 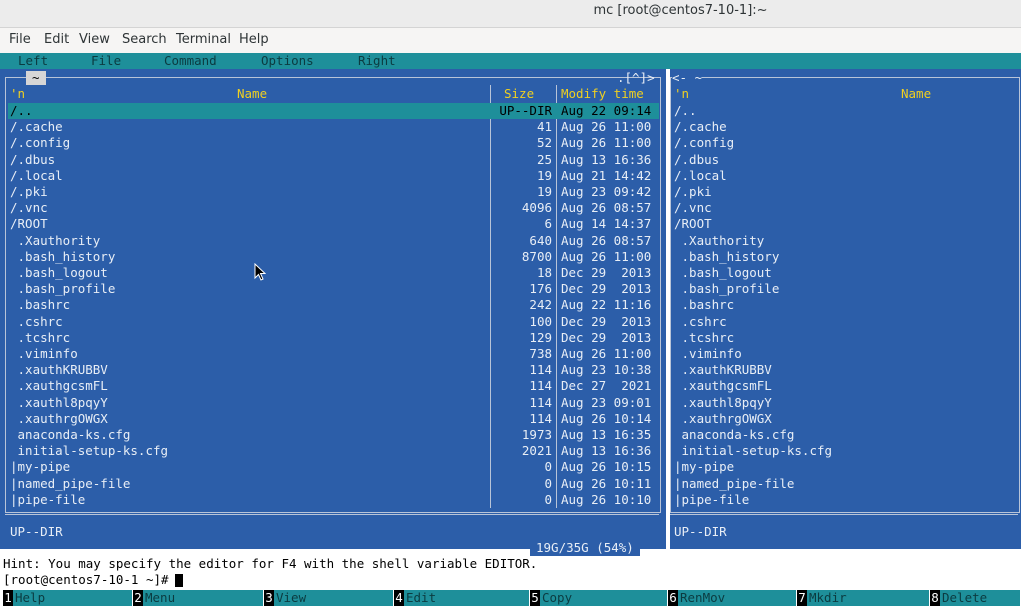 What do you see at coordinates (602, 94) in the screenshot?
I see `left-header-mtime: Modify time` at bounding box center [602, 94].